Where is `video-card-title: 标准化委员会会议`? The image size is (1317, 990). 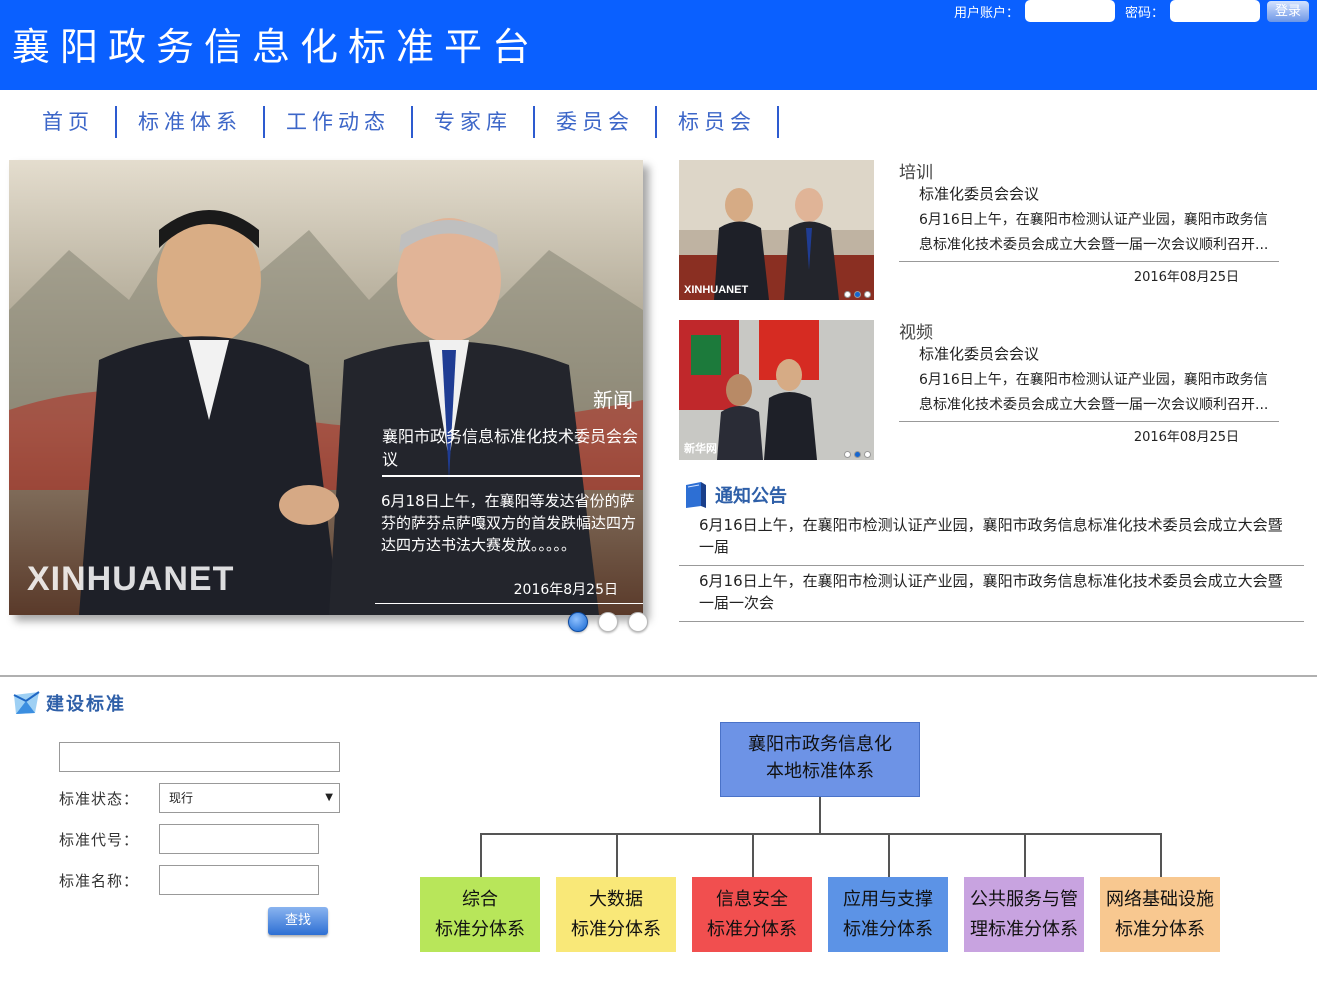
video-card-title: 标准化委员会会议 is located at coordinates (1089, 354).